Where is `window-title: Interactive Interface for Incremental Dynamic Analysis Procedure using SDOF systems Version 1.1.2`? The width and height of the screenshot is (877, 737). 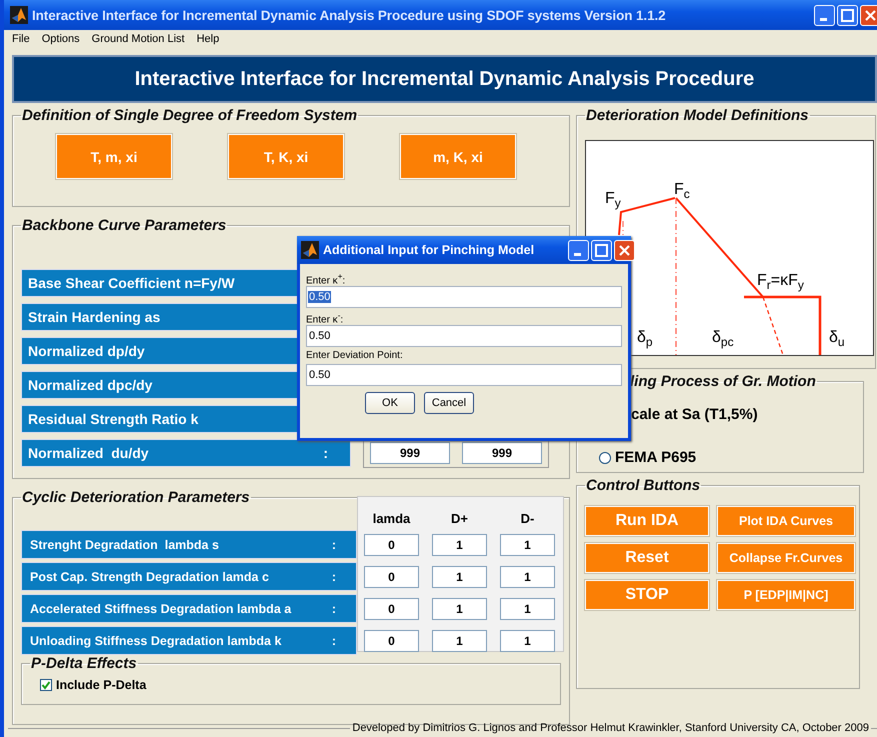 window-title: Interactive Interface for Incremental Dynamic Analysis Procedure using SDOF systems Version 1.1.2 is located at coordinates (349, 15).